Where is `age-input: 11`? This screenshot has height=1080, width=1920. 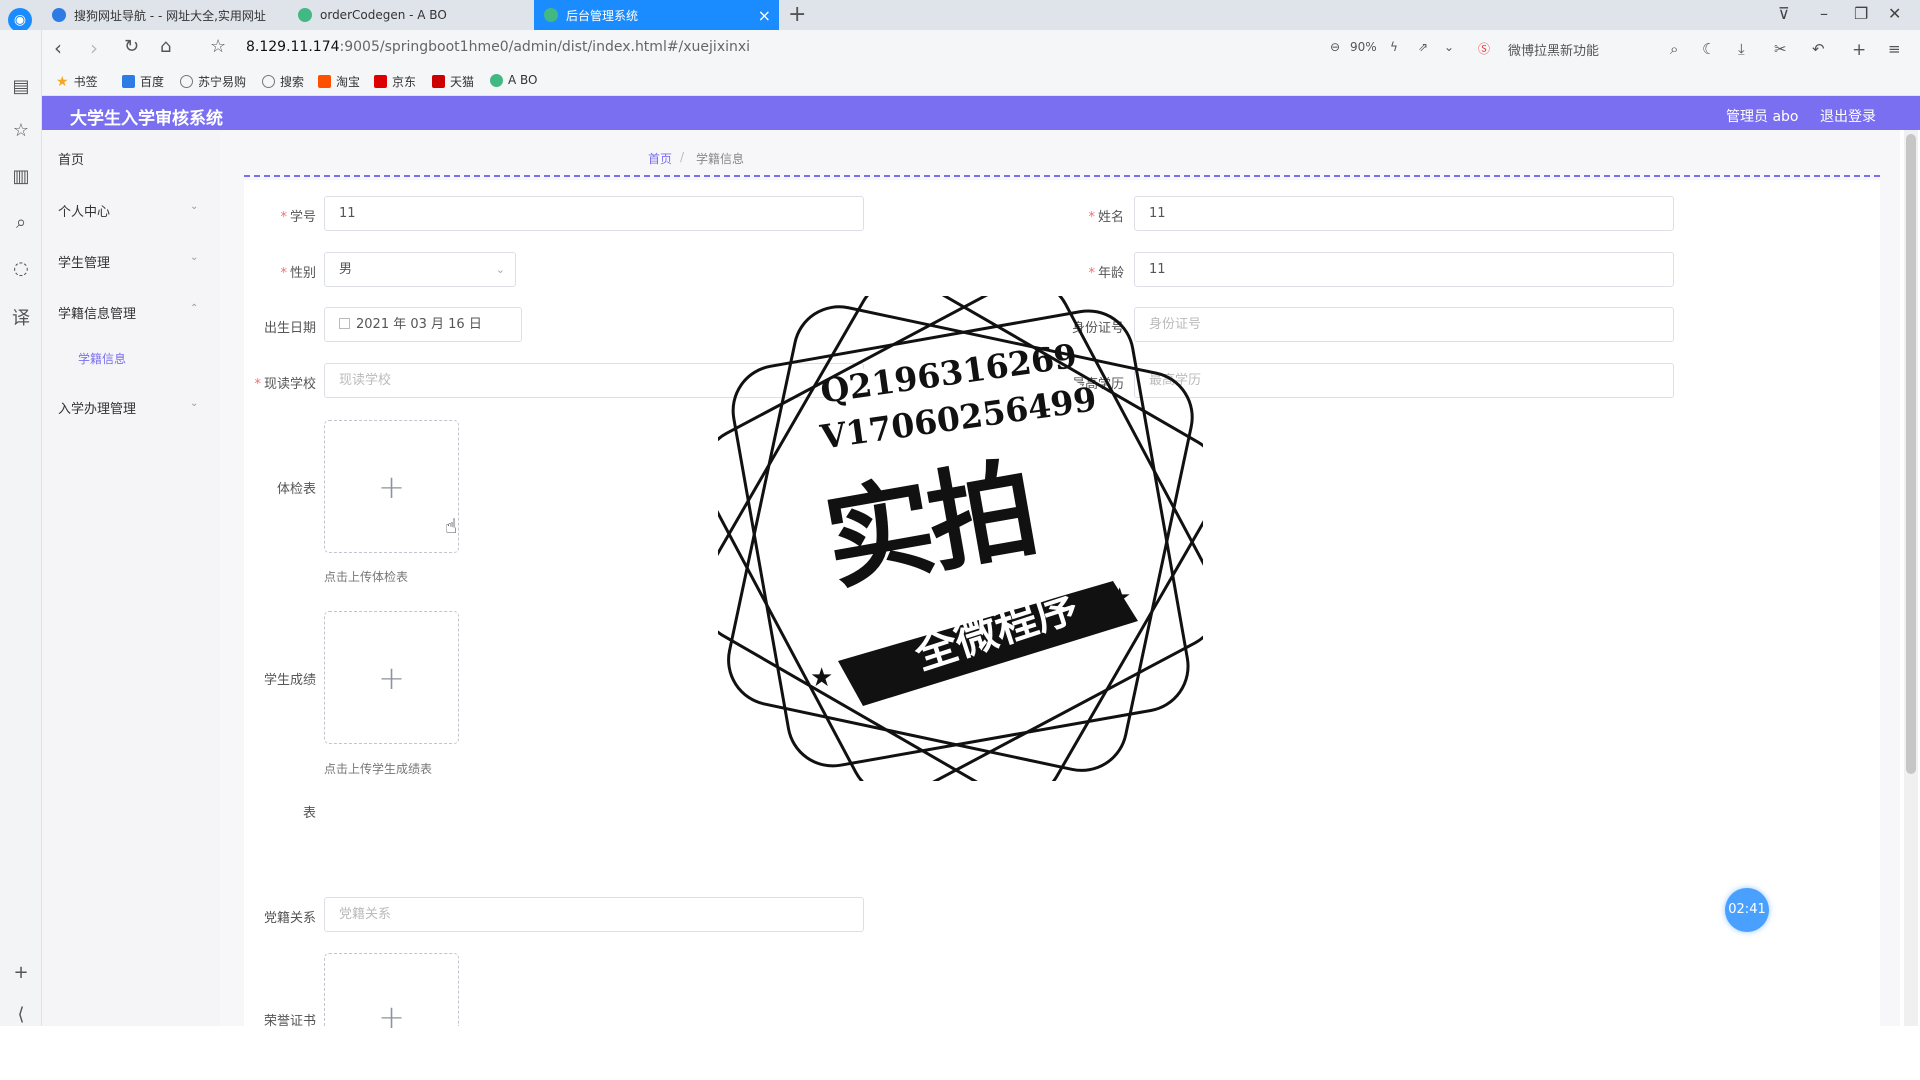 age-input: 11 is located at coordinates (1404, 269).